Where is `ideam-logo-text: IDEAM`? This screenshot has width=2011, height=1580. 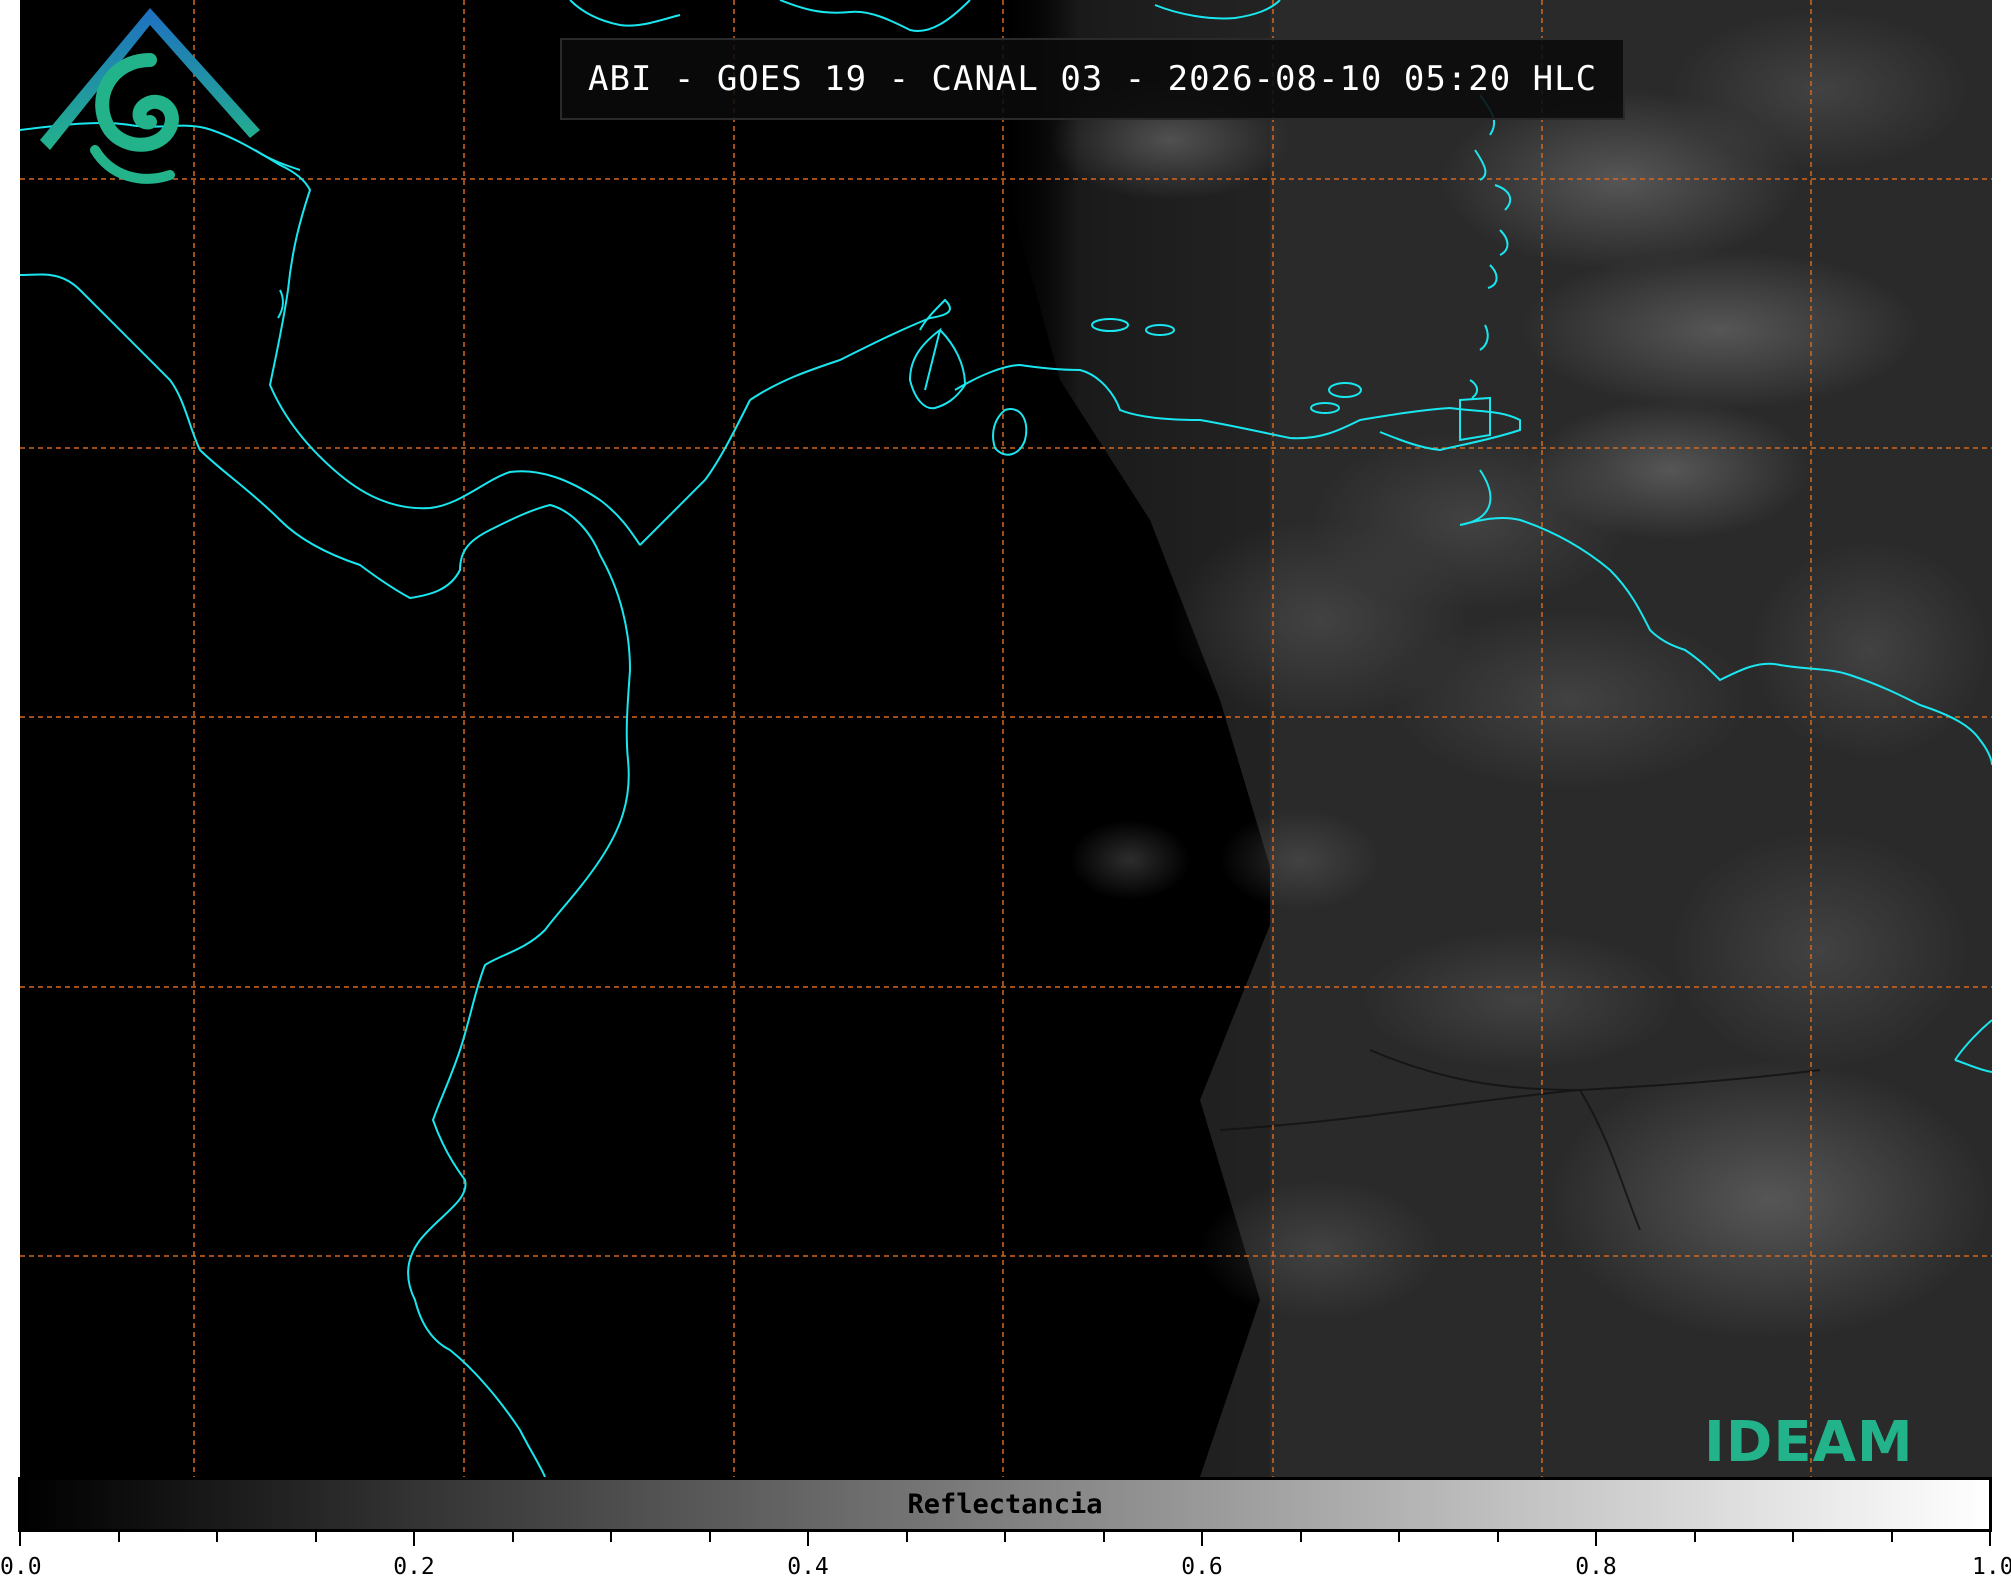 ideam-logo-text: IDEAM is located at coordinates (1809, 1442).